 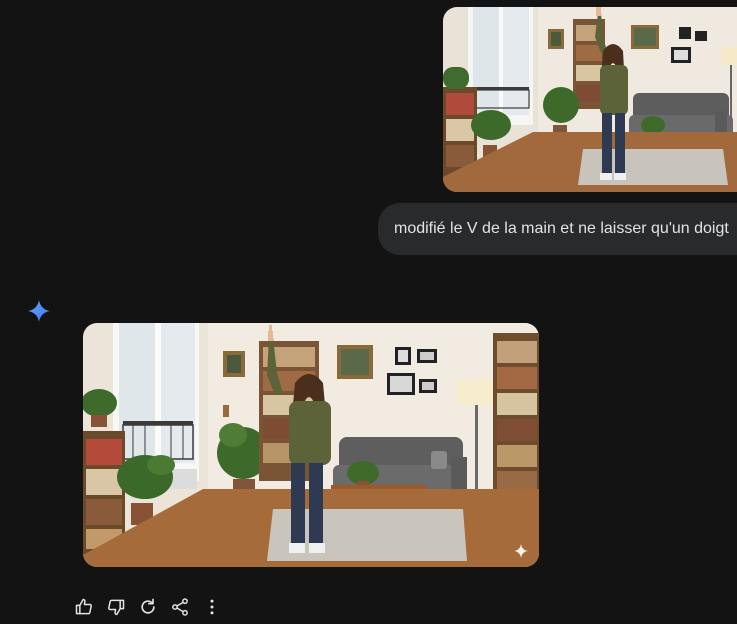 I want to click on user-uploaded-image, so click(x=590, y=99).